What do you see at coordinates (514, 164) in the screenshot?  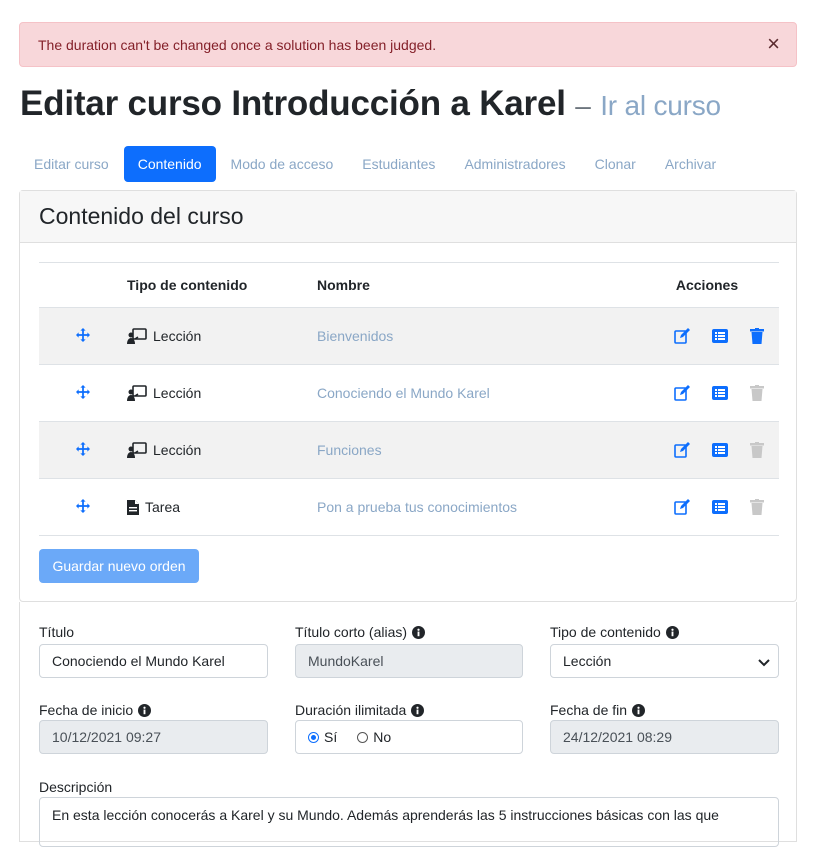 I see `tab-administradores: Administradores` at bounding box center [514, 164].